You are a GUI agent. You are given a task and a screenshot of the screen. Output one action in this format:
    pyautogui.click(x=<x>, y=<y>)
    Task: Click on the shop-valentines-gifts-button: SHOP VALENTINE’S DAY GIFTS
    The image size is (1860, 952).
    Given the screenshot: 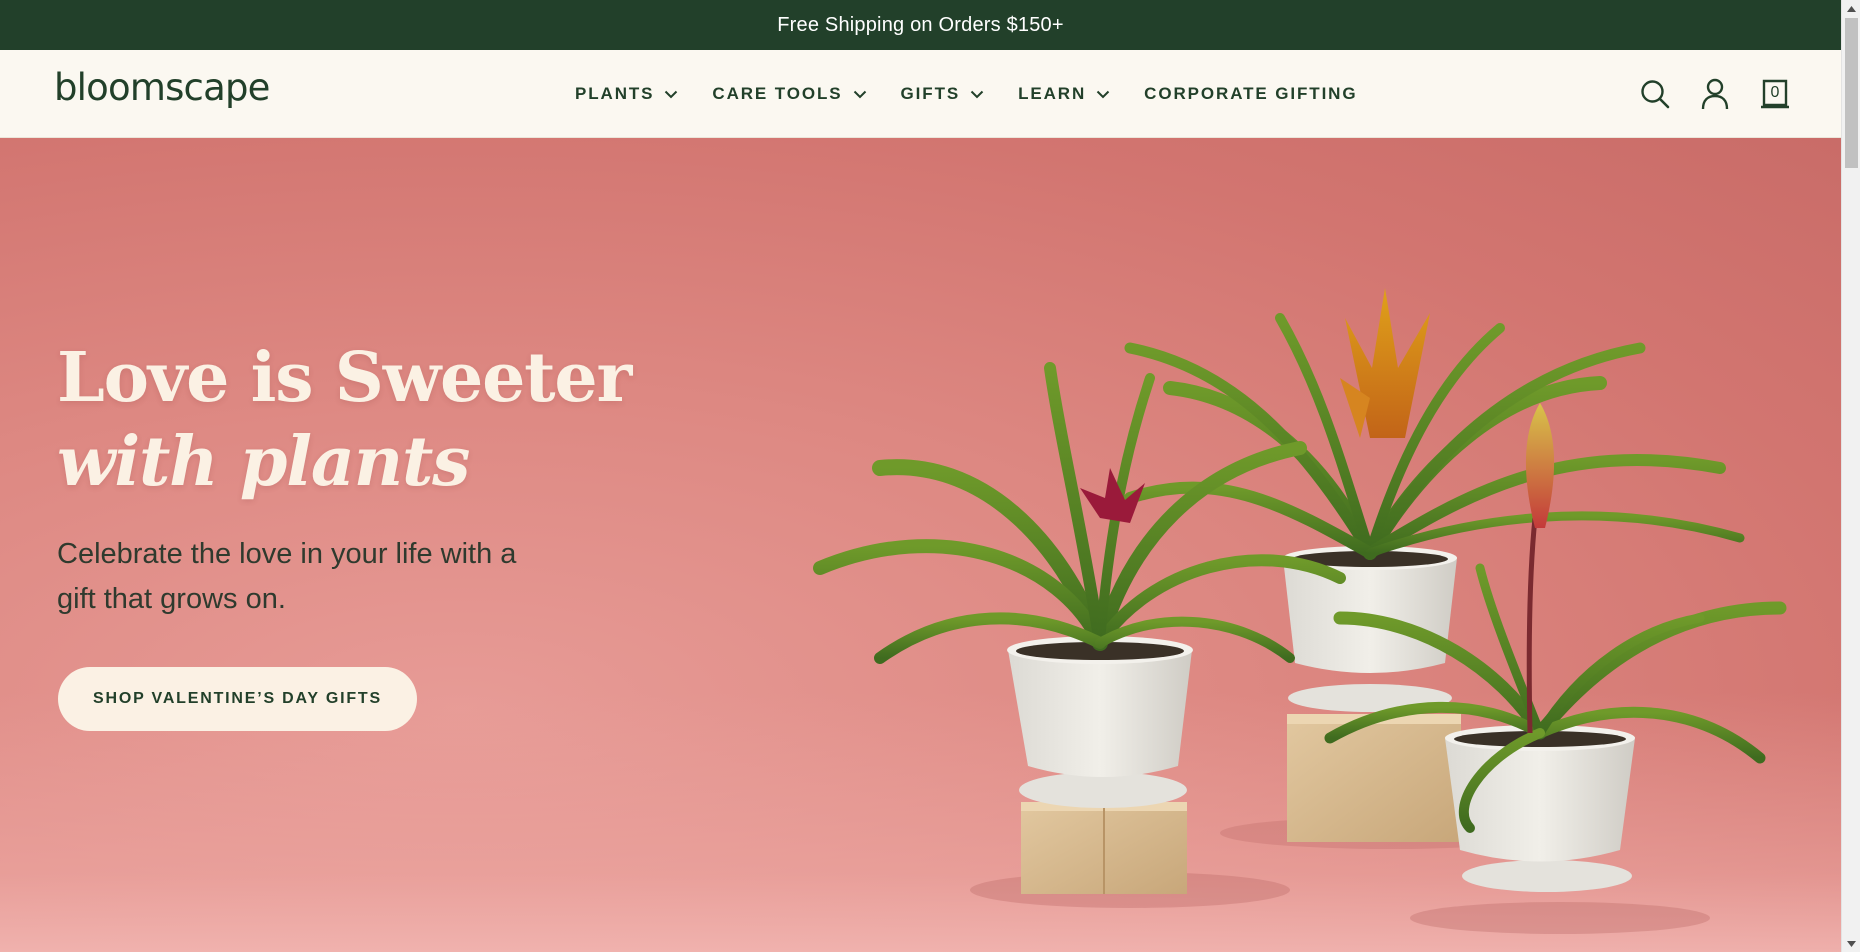 What is the action you would take?
    pyautogui.click(x=237, y=699)
    